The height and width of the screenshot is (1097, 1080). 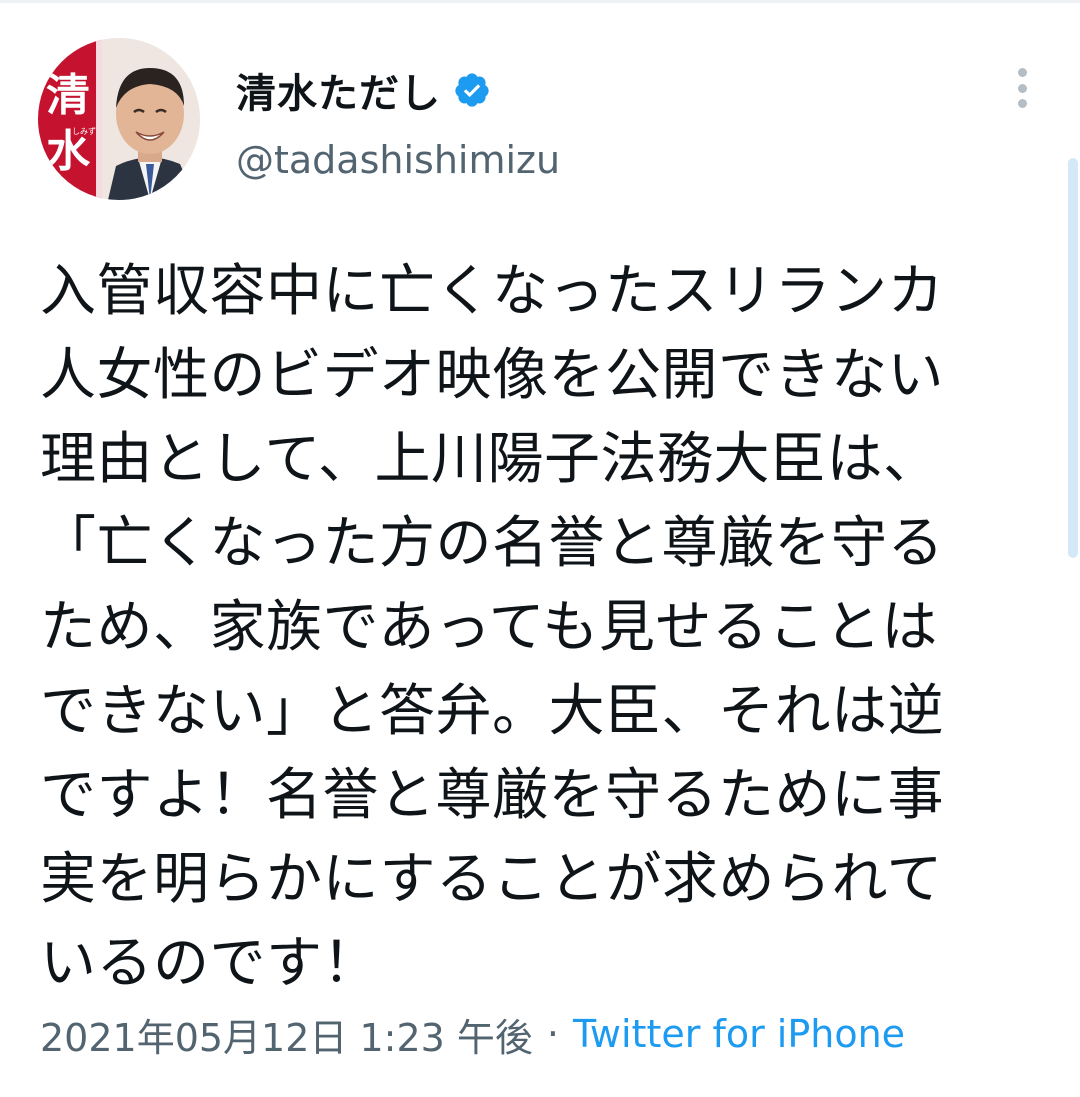 What do you see at coordinates (492, 795) in the screenshot?
I see `tweet-text-line: ですよ！名誉と尊厳を守るために事` at bounding box center [492, 795].